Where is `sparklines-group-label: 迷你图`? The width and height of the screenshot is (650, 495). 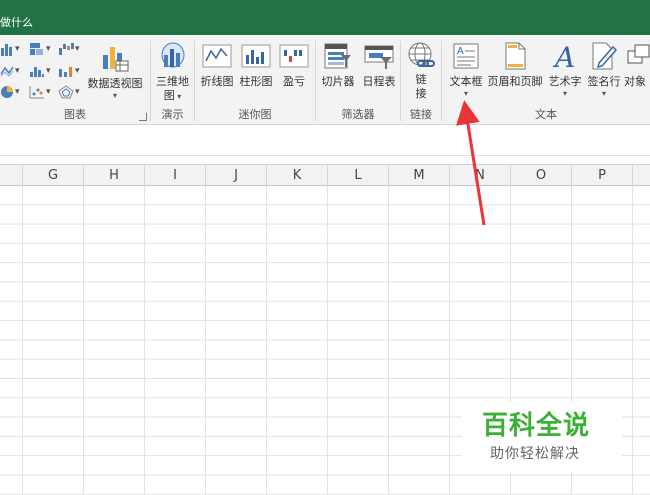 sparklines-group-label: 迷你图 is located at coordinates (255, 114).